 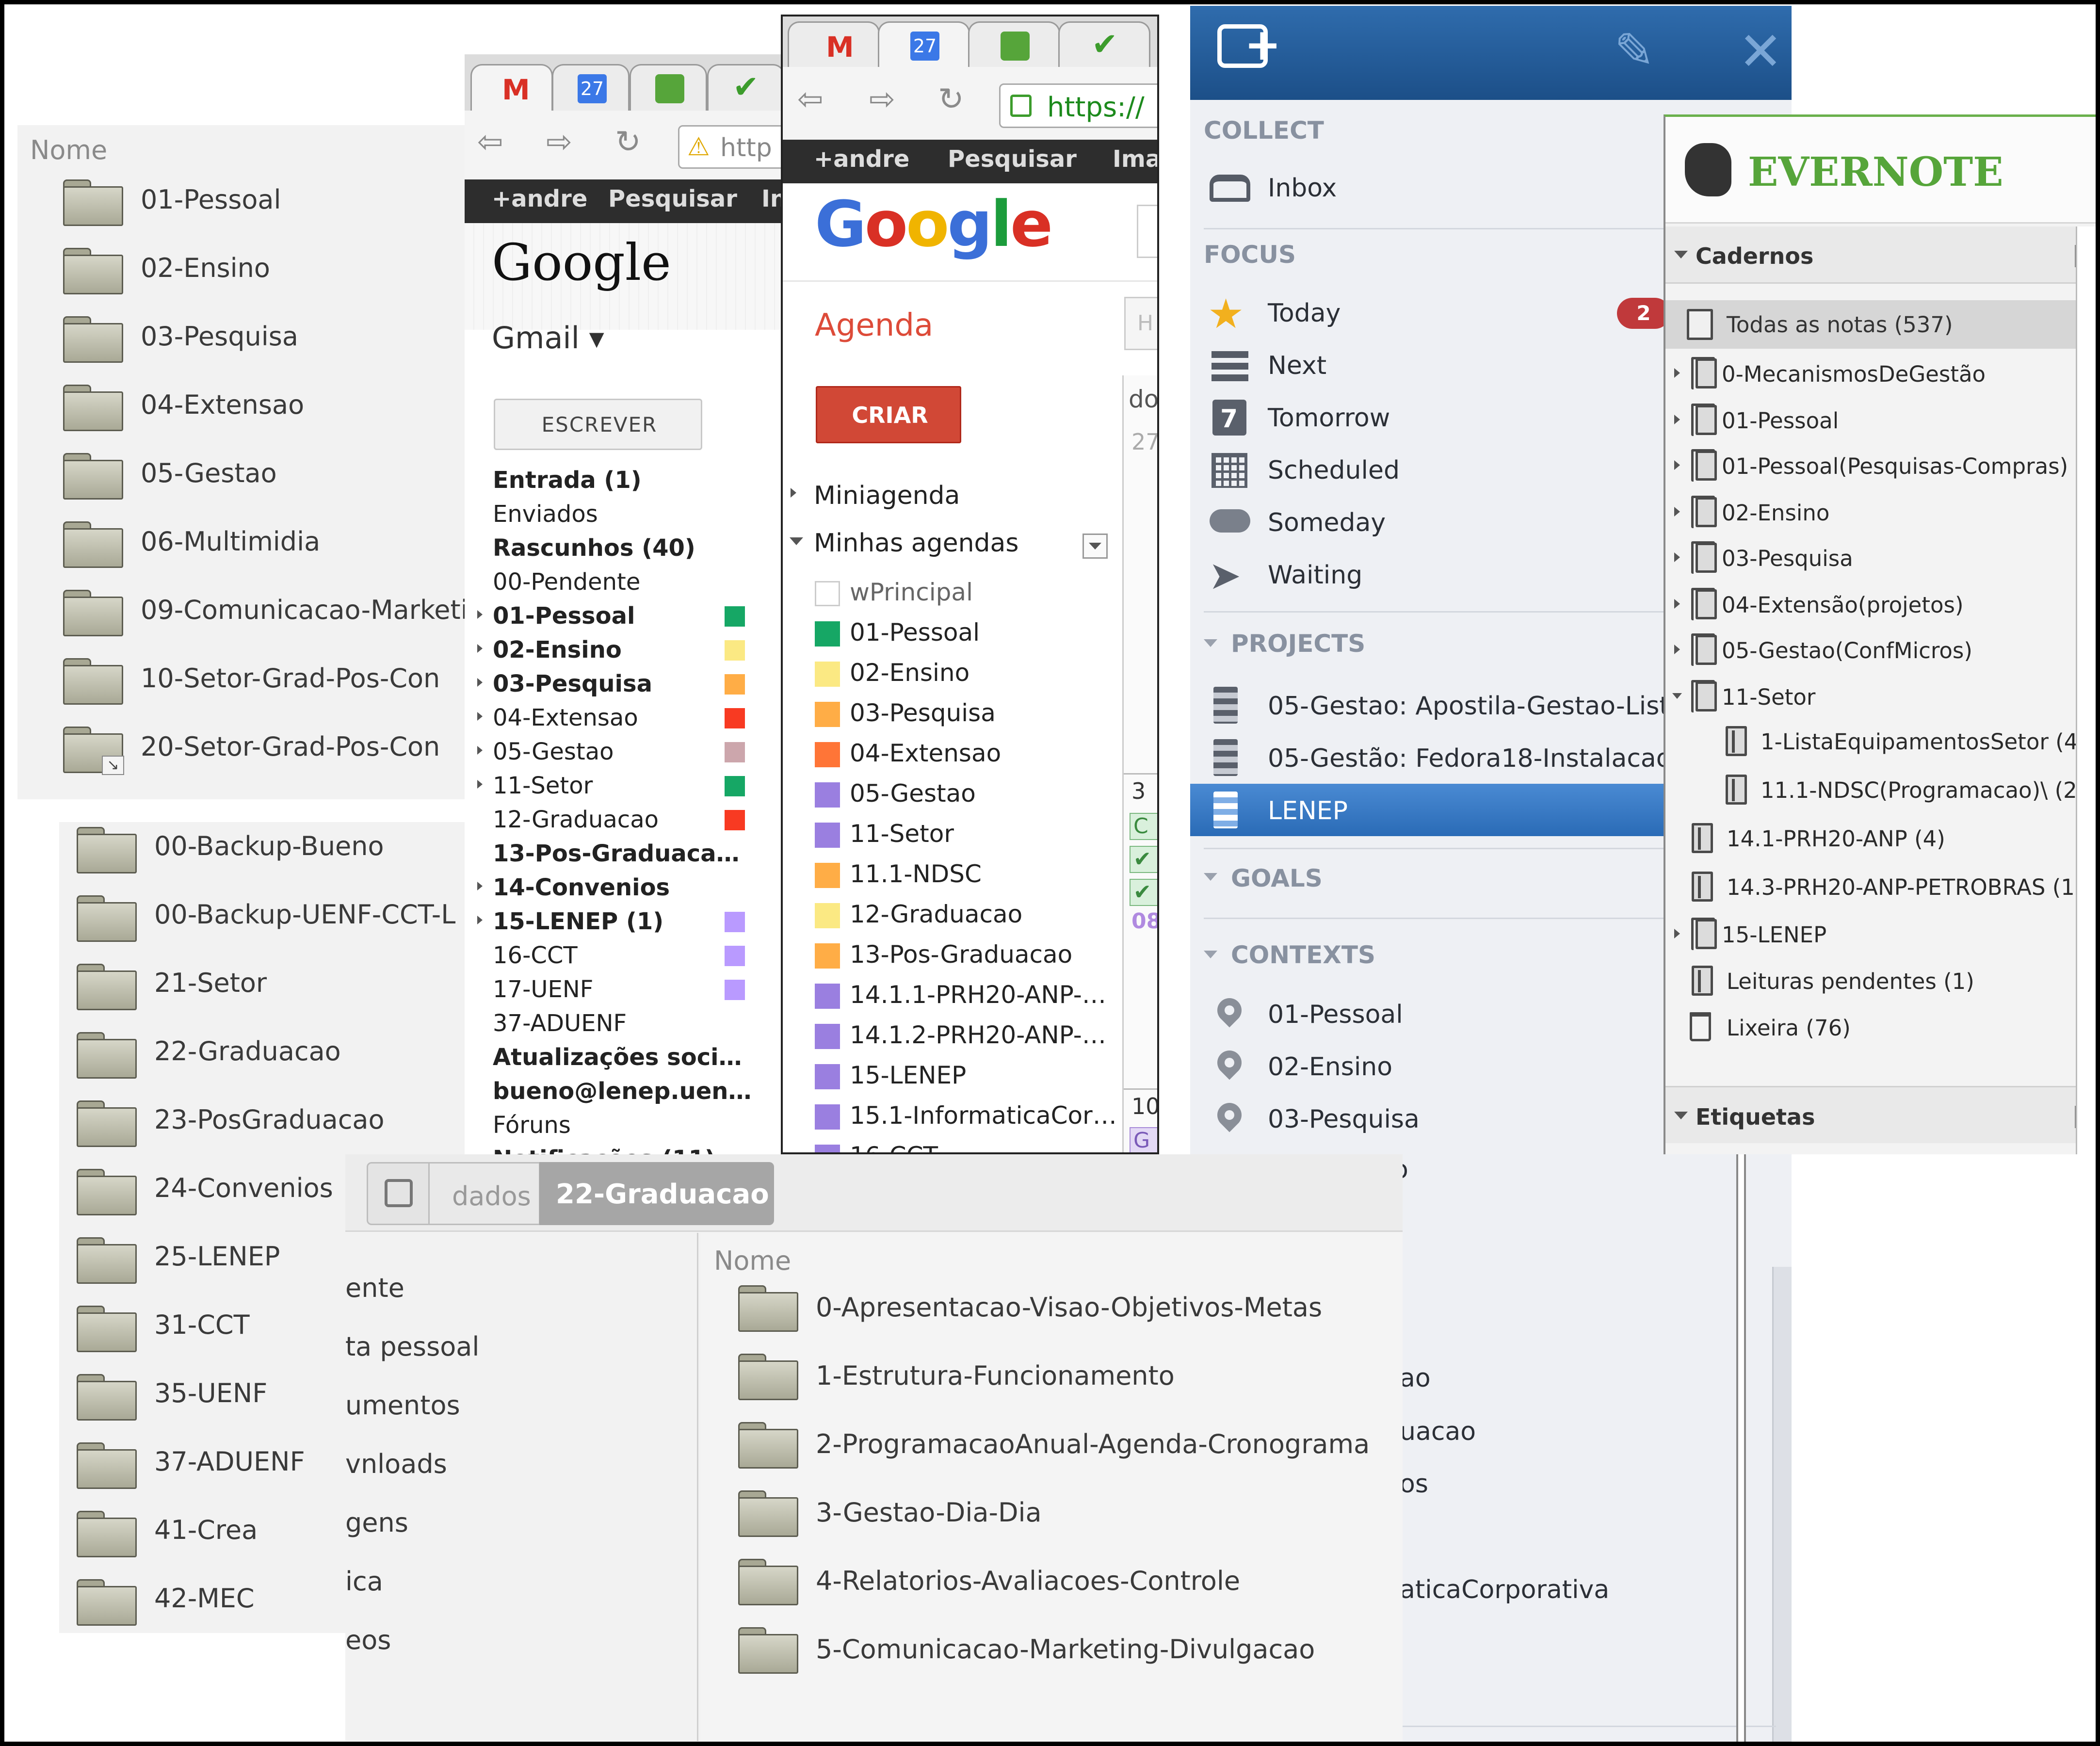 What do you see at coordinates (615, 515) in the screenshot?
I see `gmail-label-row: Enviados` at bounding box center [615, 515].